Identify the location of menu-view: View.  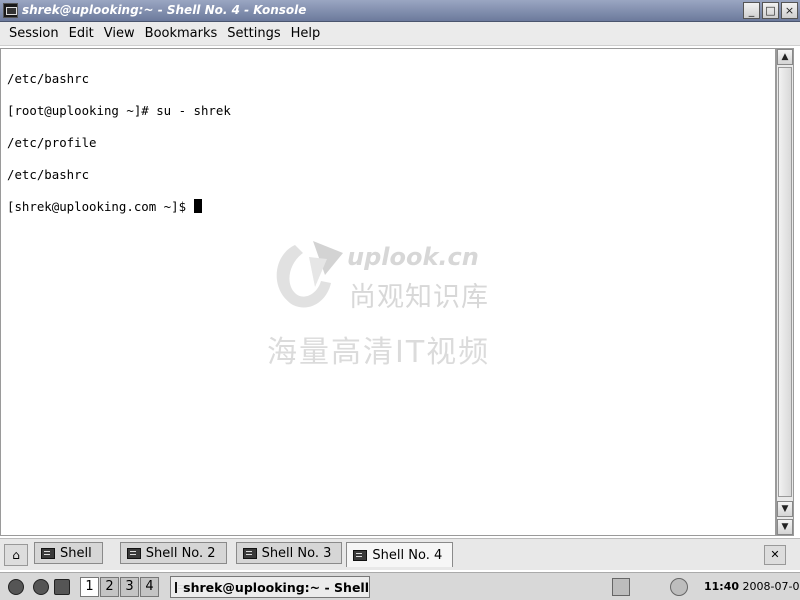
(119, 33).